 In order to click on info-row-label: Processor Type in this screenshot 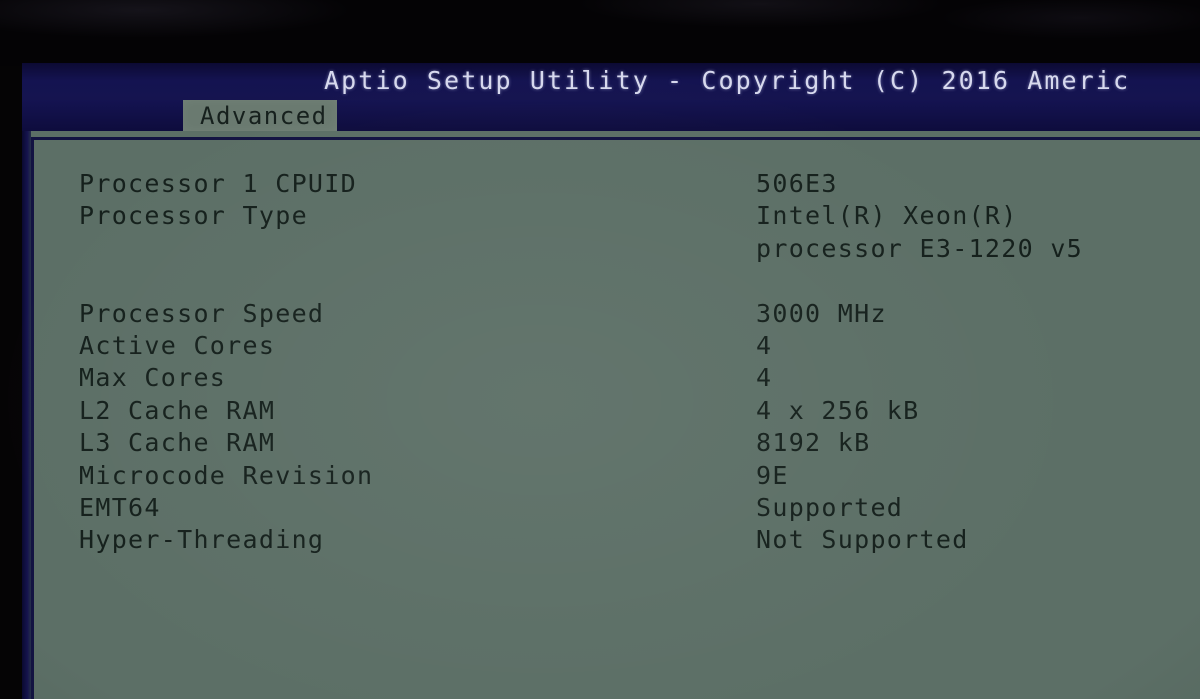, I will do `click(193, 216)`.